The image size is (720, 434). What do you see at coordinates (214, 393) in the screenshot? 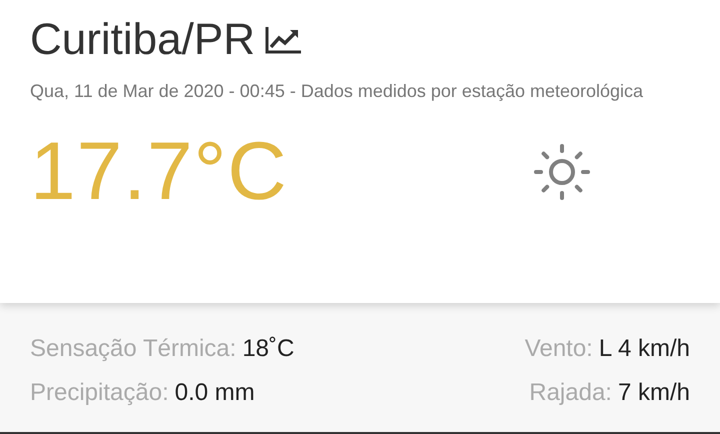
I see `stat-value: 0.0 mm` at bounding box center [214, 393].